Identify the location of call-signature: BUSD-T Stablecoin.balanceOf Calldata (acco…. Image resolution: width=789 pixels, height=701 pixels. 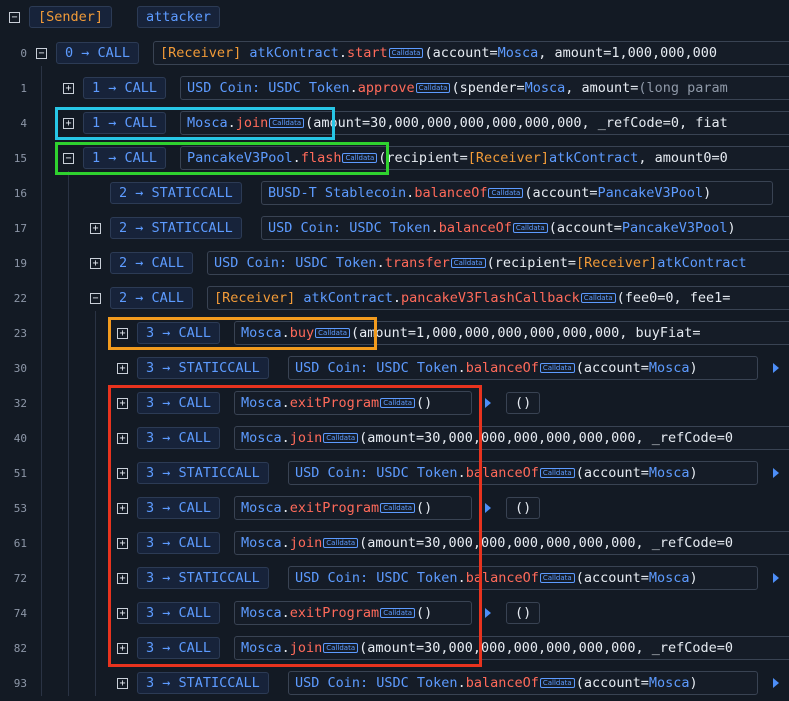
(517, 193).